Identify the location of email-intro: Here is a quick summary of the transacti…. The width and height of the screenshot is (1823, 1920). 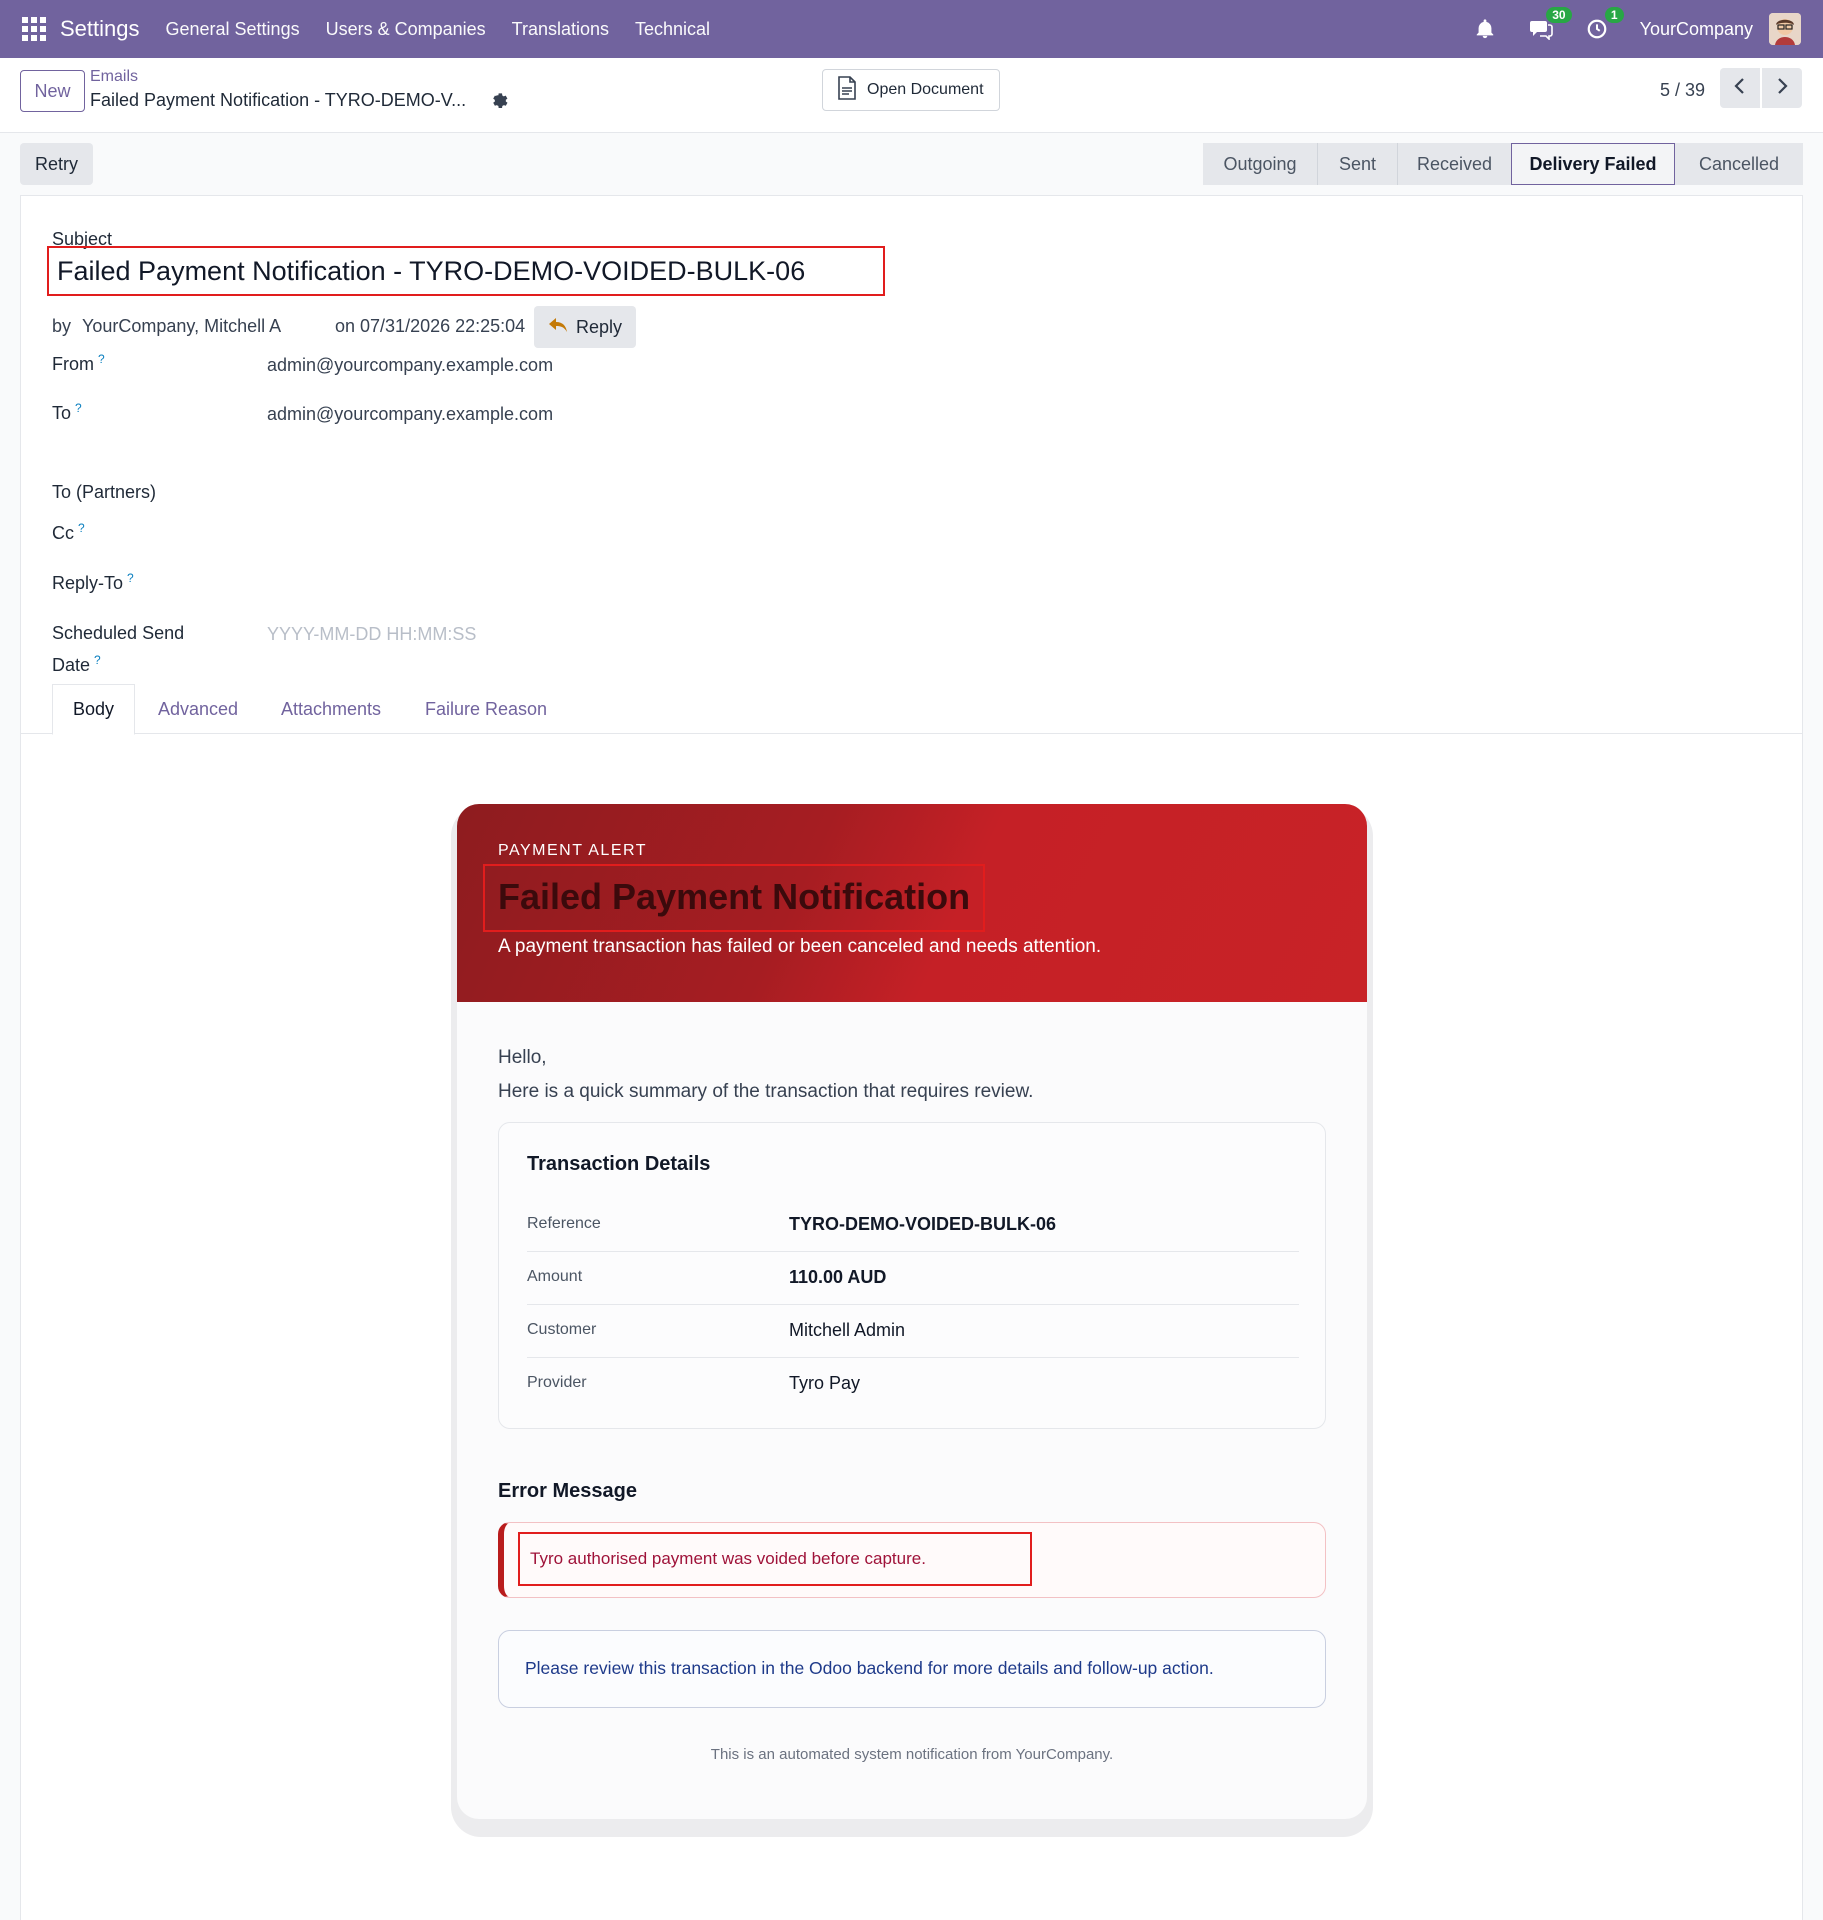
(766, 1091).